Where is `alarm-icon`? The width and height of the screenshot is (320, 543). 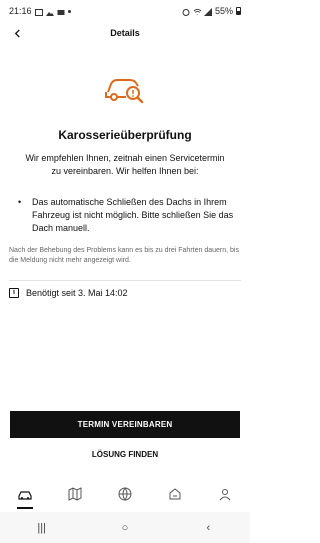 alarm-icon is located at coordinates (186, 12).